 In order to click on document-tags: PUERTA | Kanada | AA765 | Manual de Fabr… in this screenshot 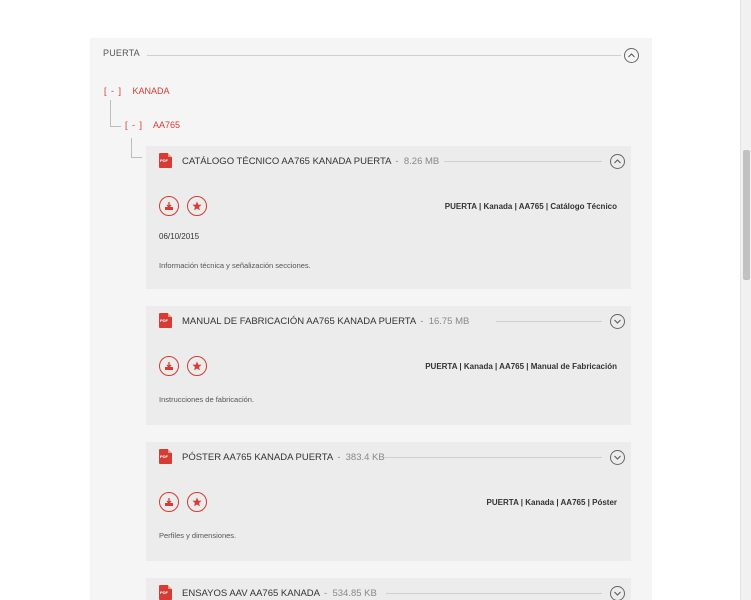, I will do `click(521, 366)`.